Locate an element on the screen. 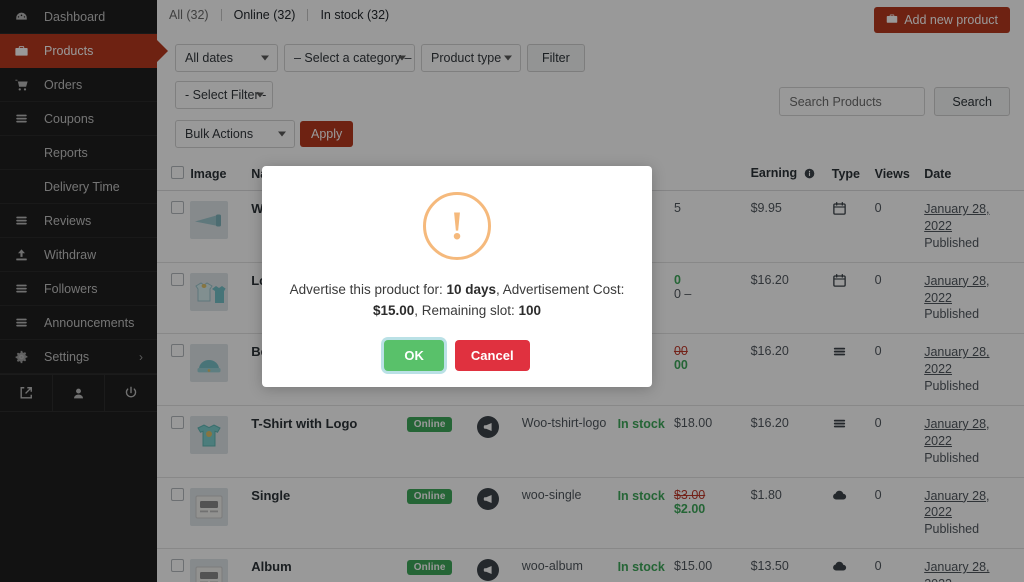  dialog-text-1: Advertise this product for: is located at coordinates (368, 289).